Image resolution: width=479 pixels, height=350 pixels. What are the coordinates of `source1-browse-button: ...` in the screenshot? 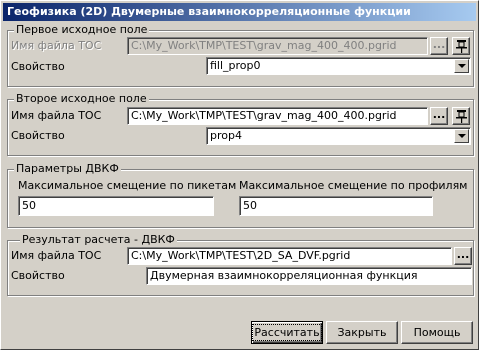 It's located at (439, 46).